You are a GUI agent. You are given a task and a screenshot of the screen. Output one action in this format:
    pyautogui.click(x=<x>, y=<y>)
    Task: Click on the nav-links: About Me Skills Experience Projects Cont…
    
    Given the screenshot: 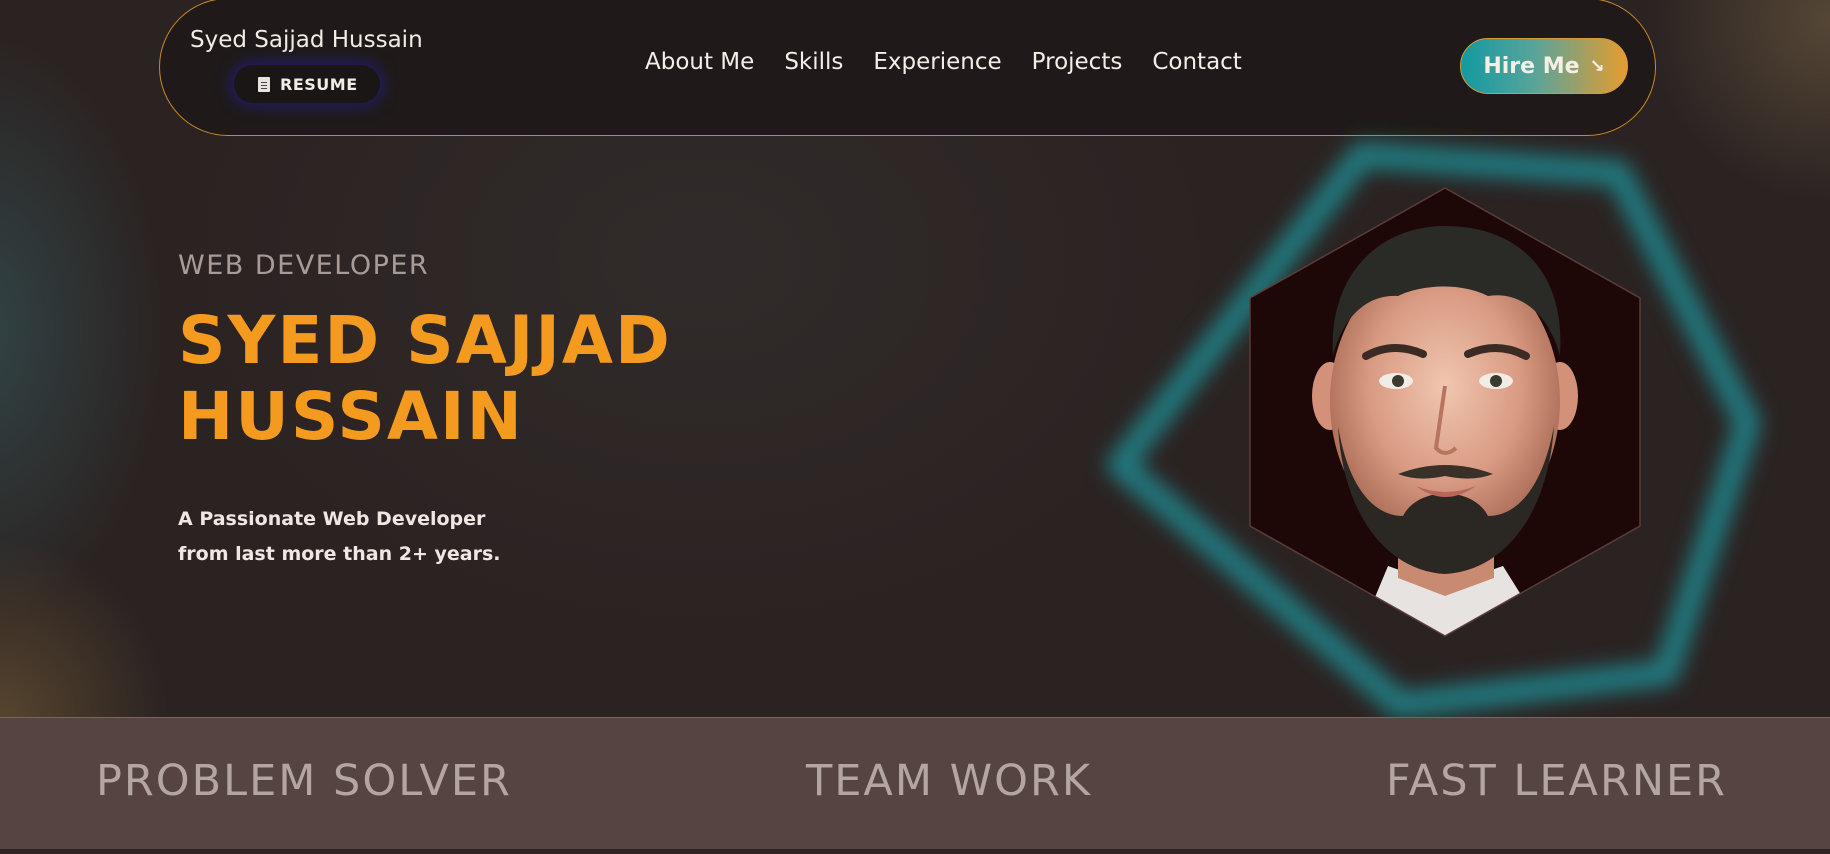 What is the action you would take?
    pyautogui.click(x=943, y=62)
    